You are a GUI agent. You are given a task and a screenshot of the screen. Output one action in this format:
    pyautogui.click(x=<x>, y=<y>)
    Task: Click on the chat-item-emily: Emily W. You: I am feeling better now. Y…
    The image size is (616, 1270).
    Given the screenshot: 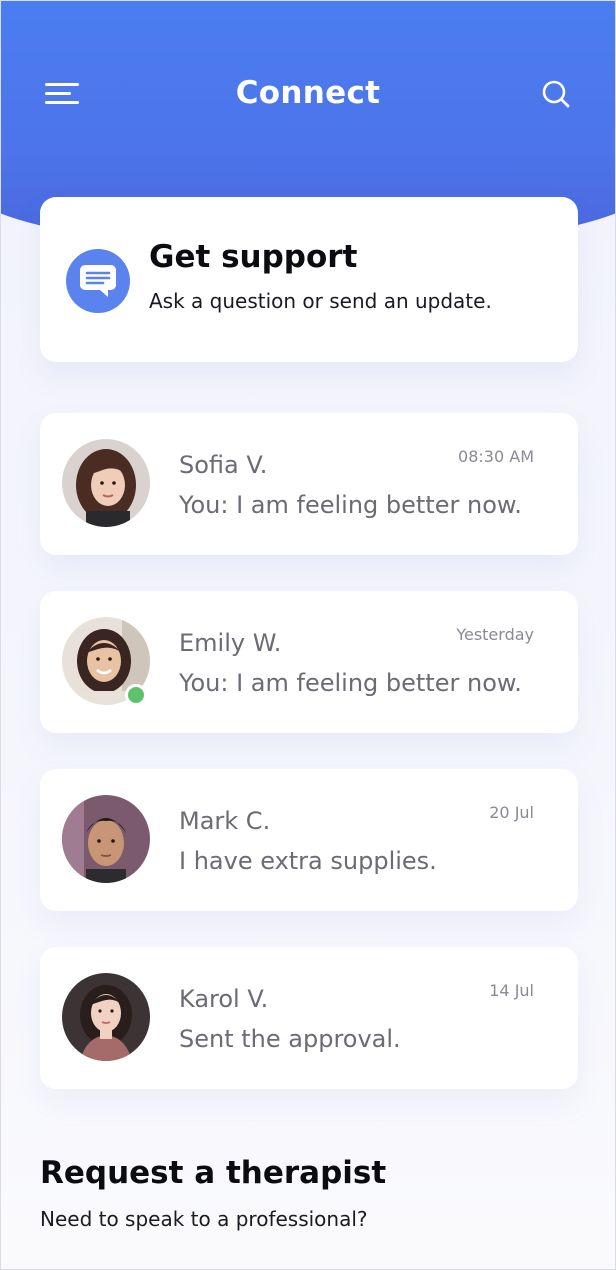 What is the action you would take?
    pyautogui.click(x=309, y=662)
    